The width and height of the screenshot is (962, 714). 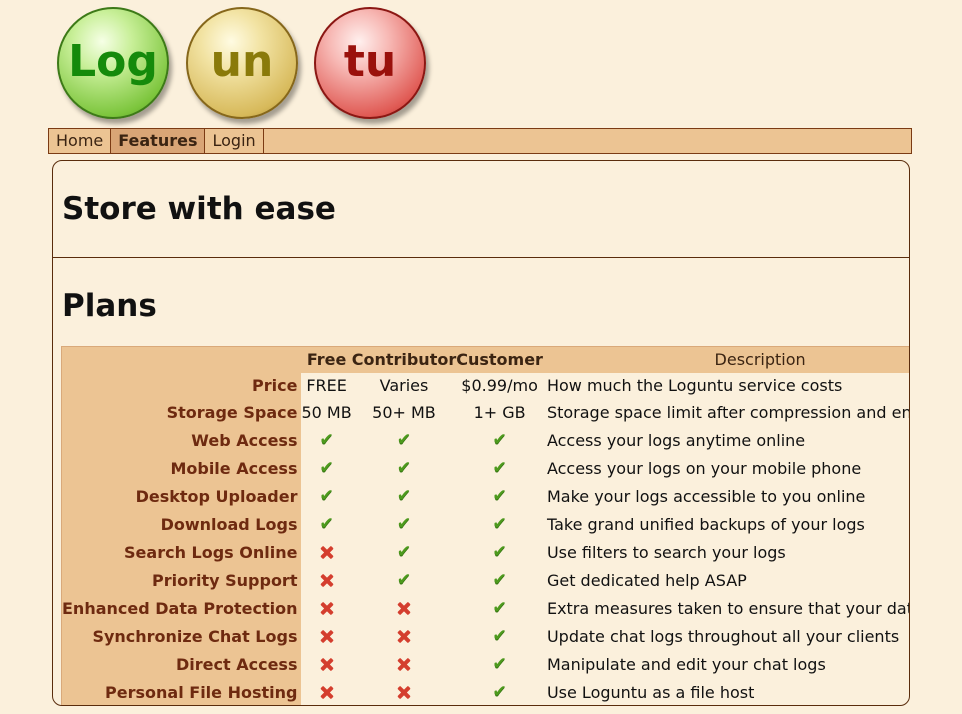 I want to click on store-heading: Store with ease, so click(x=199, y=209).